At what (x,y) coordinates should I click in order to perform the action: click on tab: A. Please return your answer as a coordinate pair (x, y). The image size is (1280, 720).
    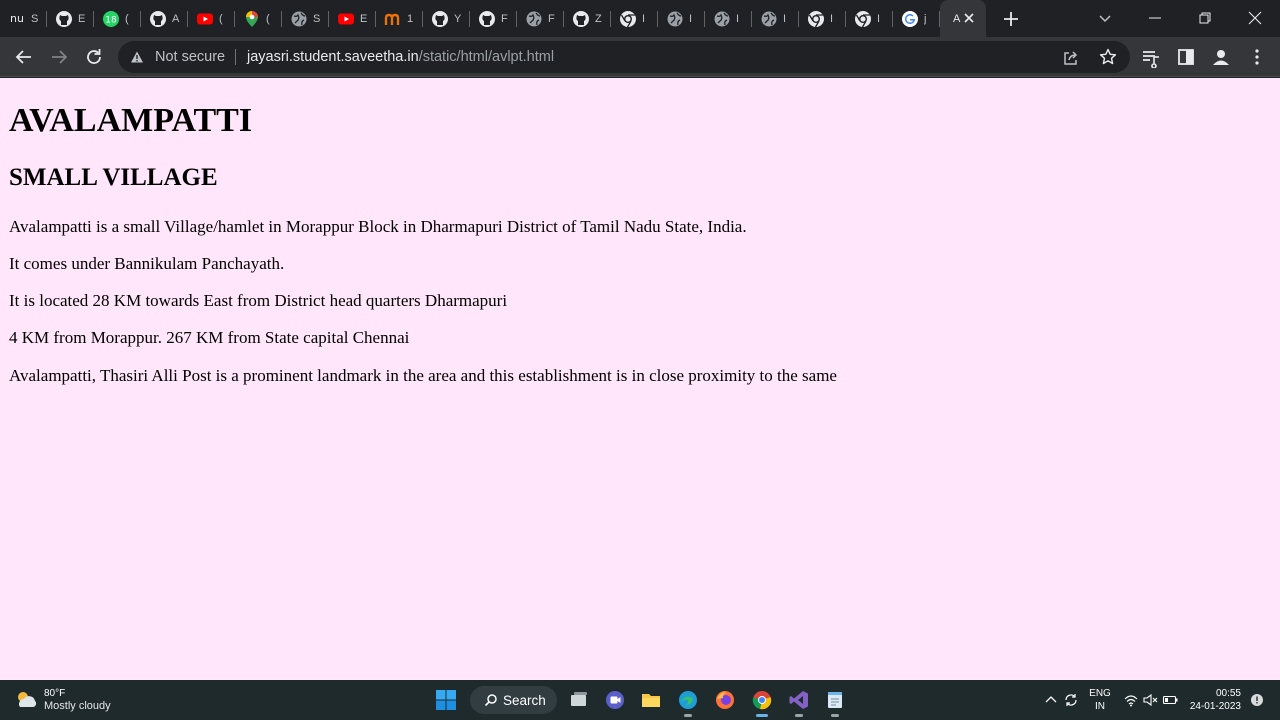
    Looking at the image, I should click on (164, 18).